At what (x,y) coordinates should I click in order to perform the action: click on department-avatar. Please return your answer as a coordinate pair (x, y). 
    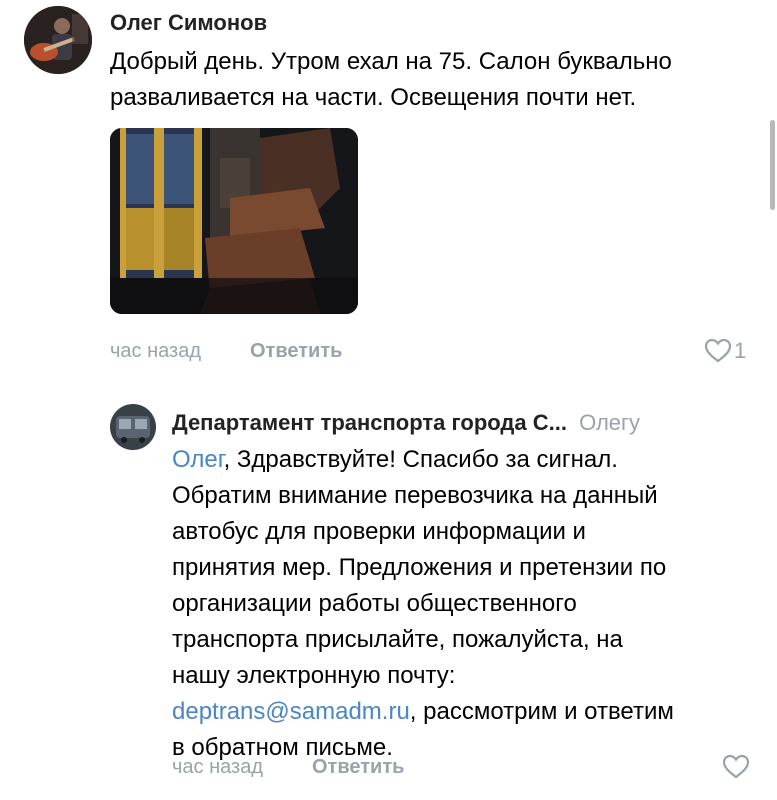
    Looking at the image, I should click on (133, 427).